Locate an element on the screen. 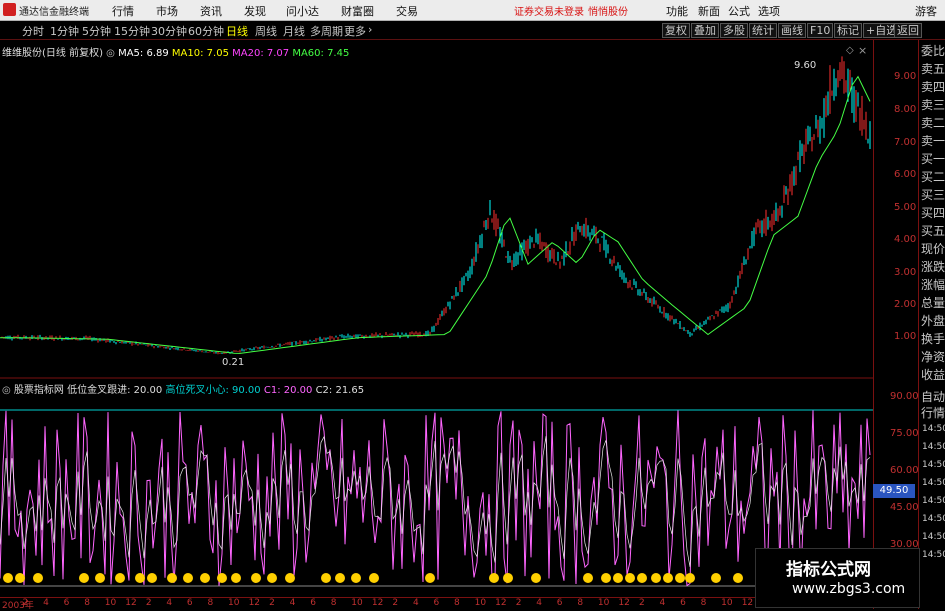 This screenshot has height=611, width=945. chevron-right-icon: › is located at coordinates (370, 29).